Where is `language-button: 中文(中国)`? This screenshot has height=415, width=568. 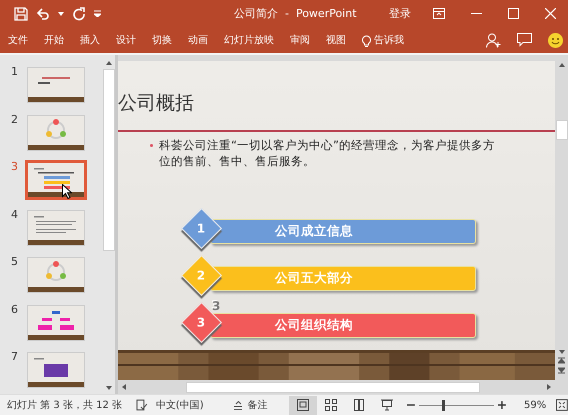 language-button: 中文(中国) is located at coordinates (180, 405).